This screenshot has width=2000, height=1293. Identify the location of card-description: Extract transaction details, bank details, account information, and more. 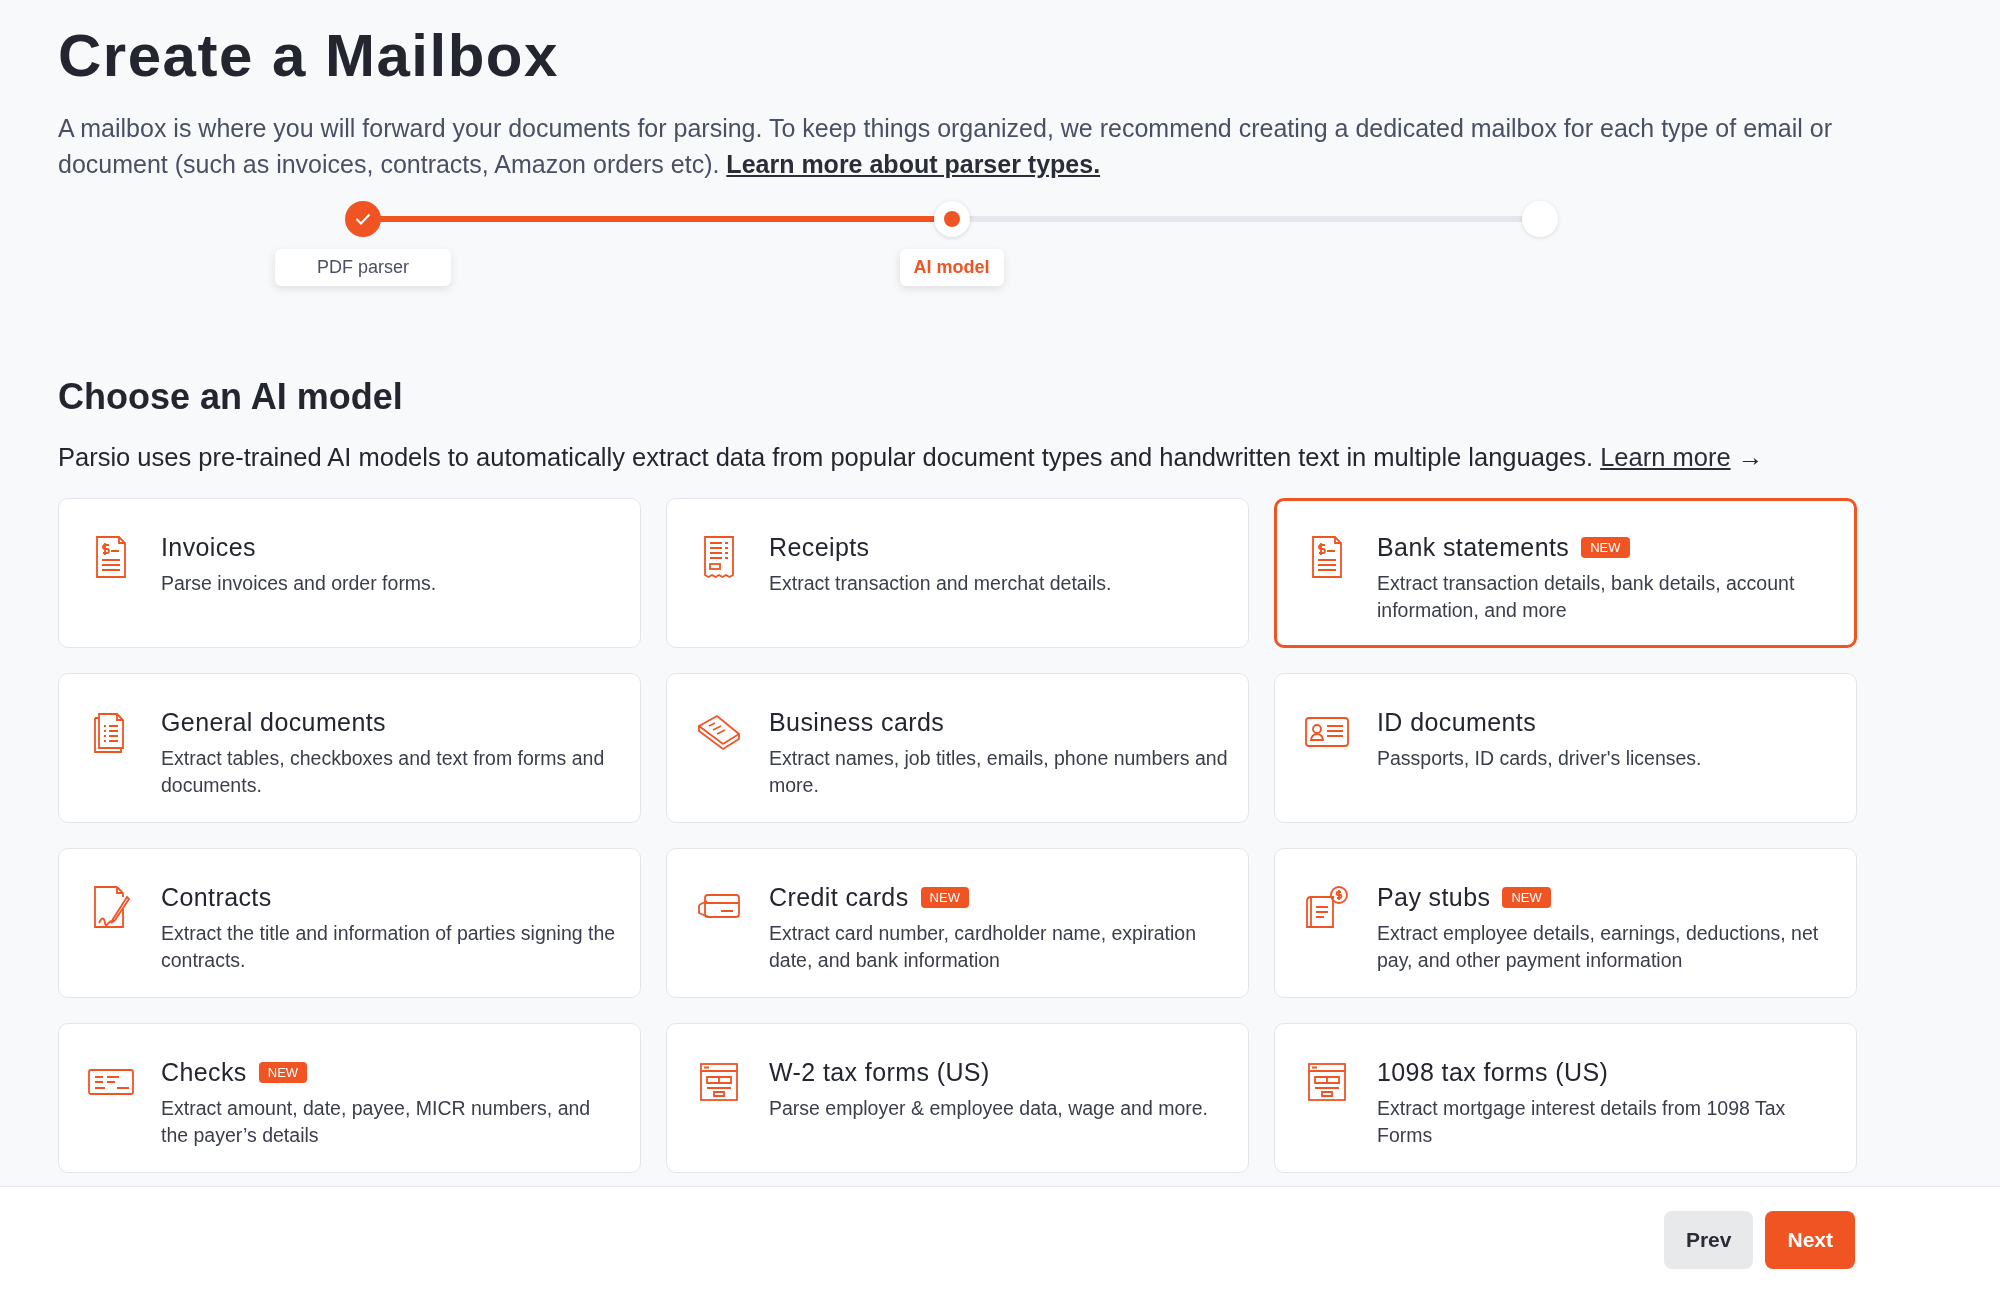
(1586, 597).